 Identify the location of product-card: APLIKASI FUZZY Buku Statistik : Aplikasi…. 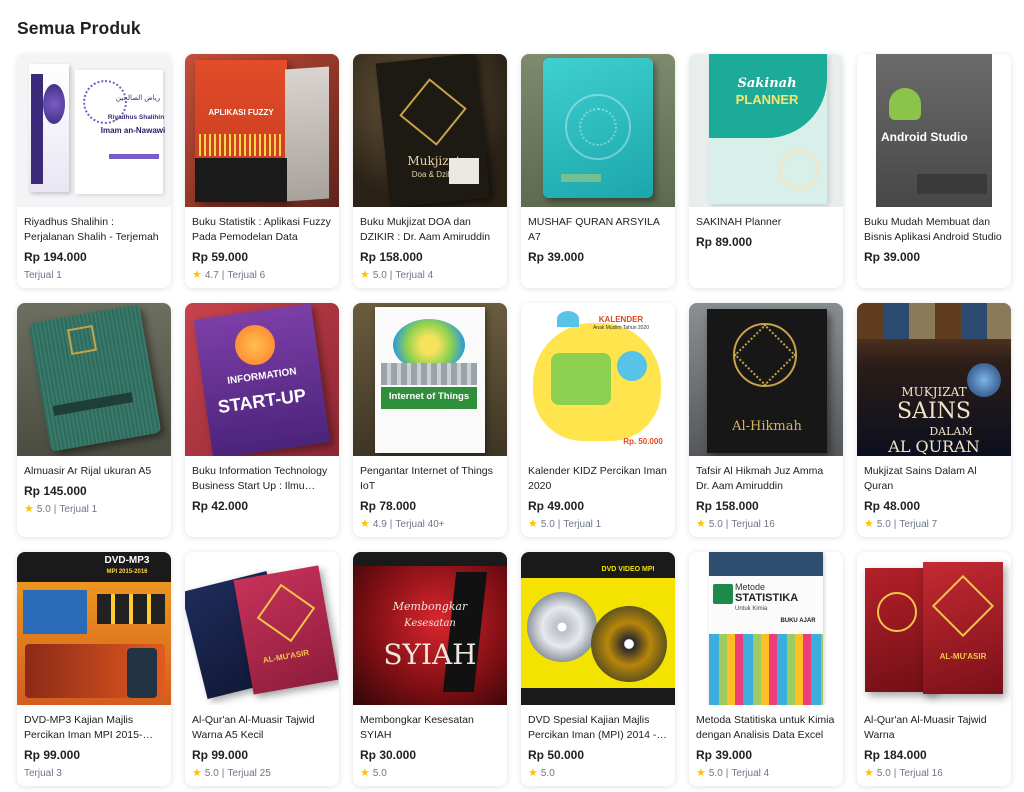
(262, 171).